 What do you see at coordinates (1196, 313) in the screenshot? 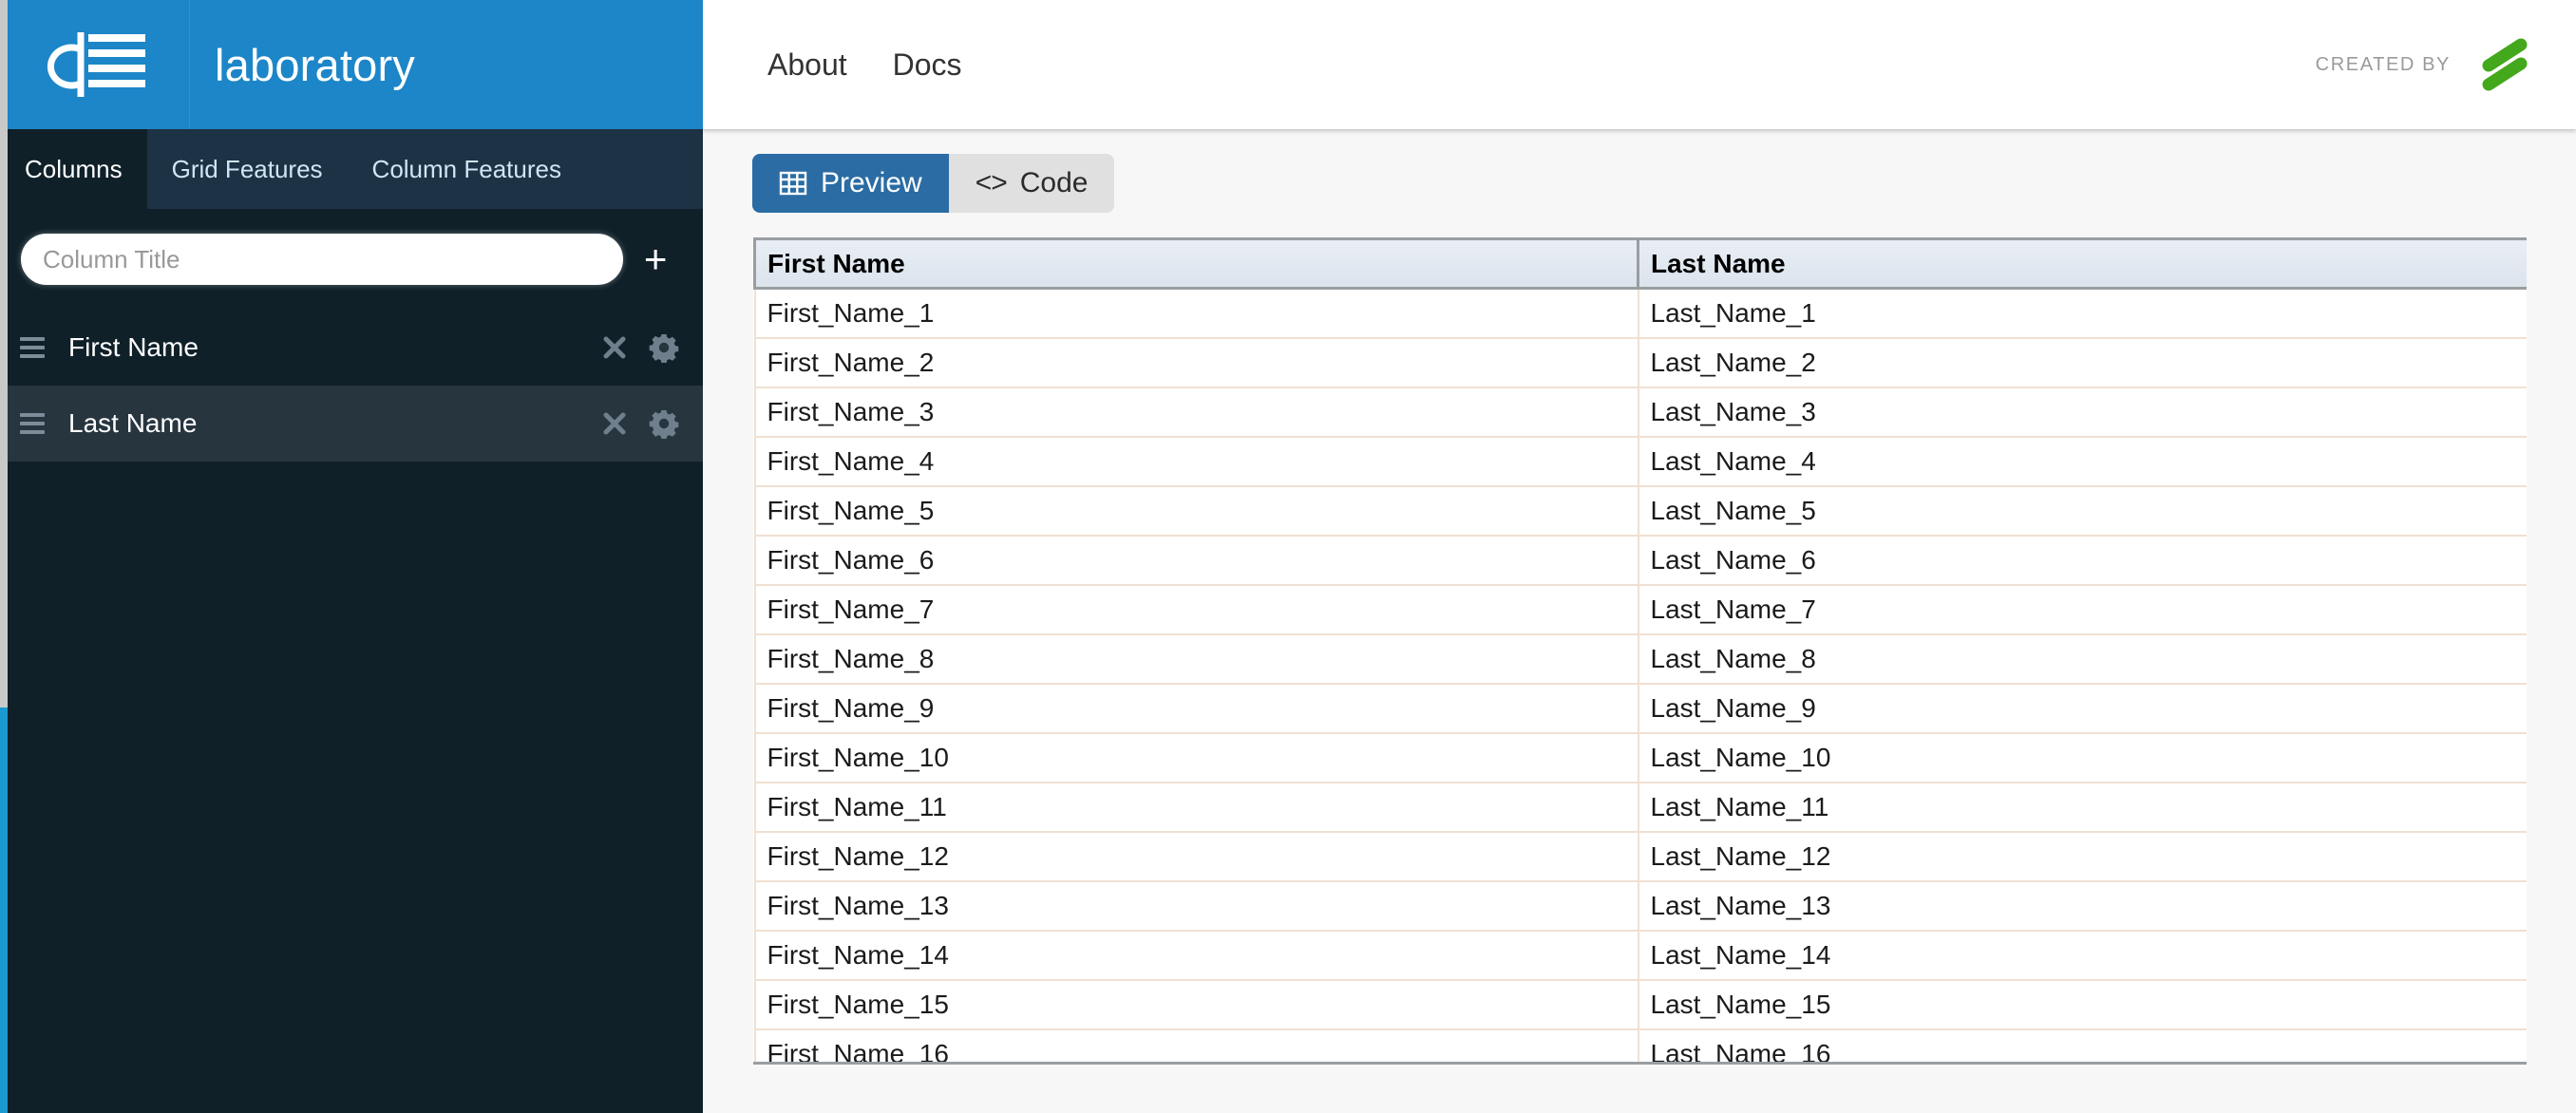
I see `table-cell: First_Name_1` at bounding box center [1196, 313].